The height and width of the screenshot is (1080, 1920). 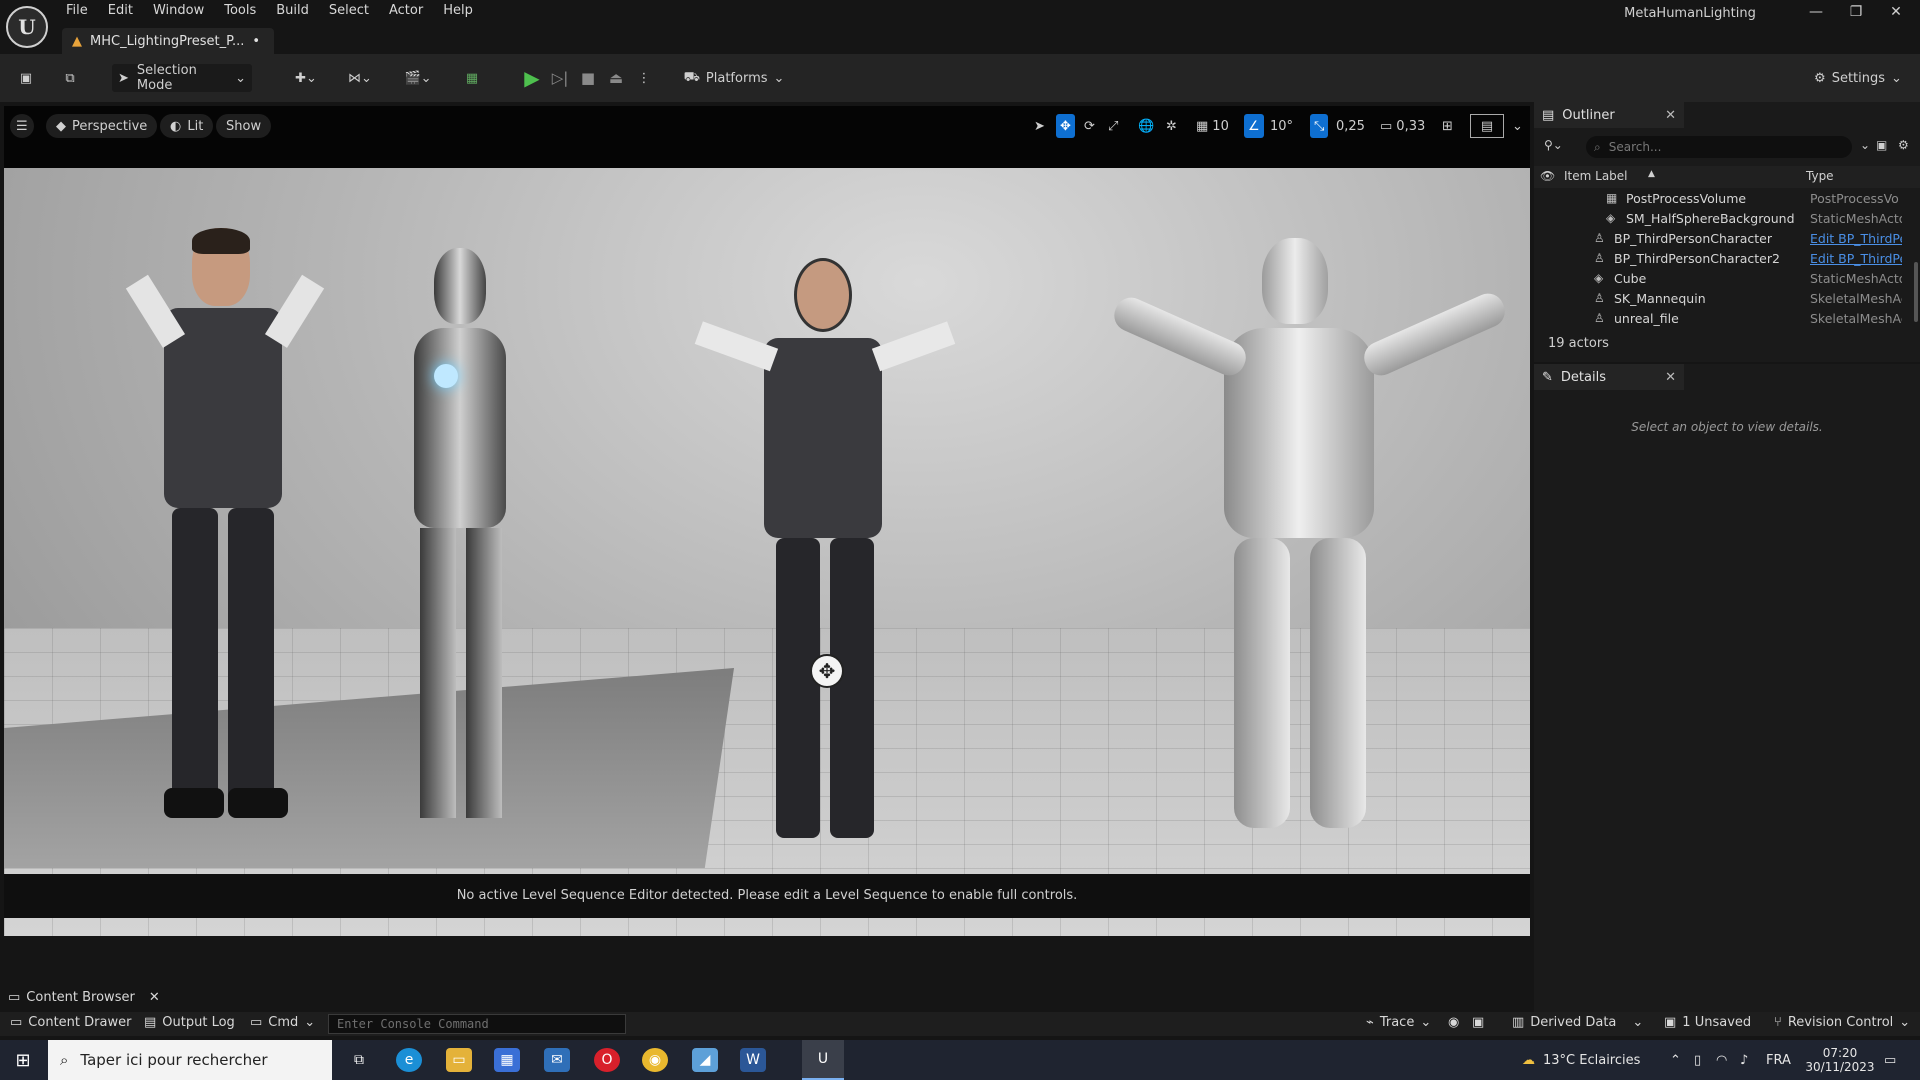 I want to click on filter-icon: ⚲⌄, so click(x=1553, y=145).